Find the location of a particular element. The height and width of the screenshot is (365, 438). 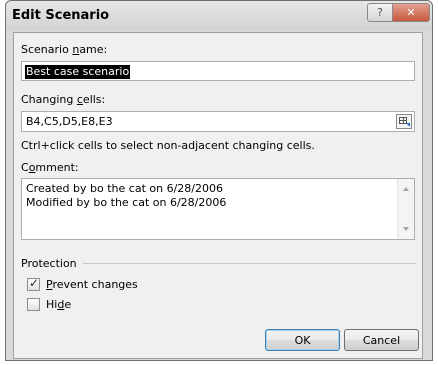

question-mark-icon: ? is located at coordinates (380, 12).